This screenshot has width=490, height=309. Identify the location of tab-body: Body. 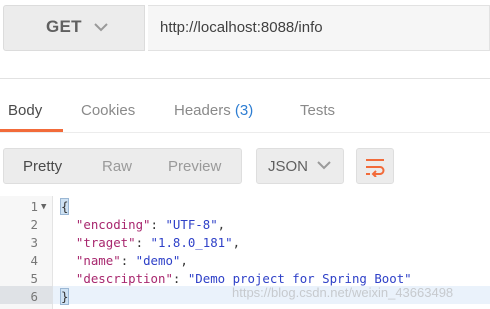
(25, 110).